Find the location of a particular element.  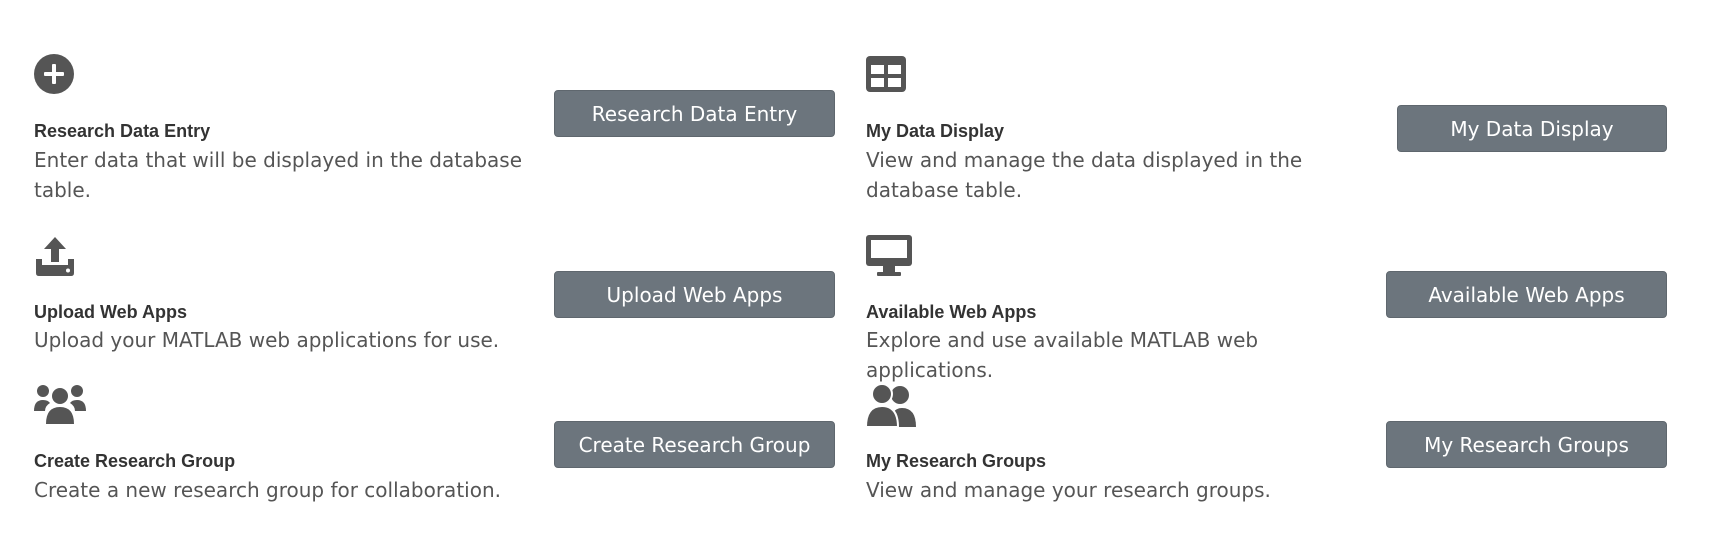

card-title: Research Data Entry is located at coordinates (122, 131).